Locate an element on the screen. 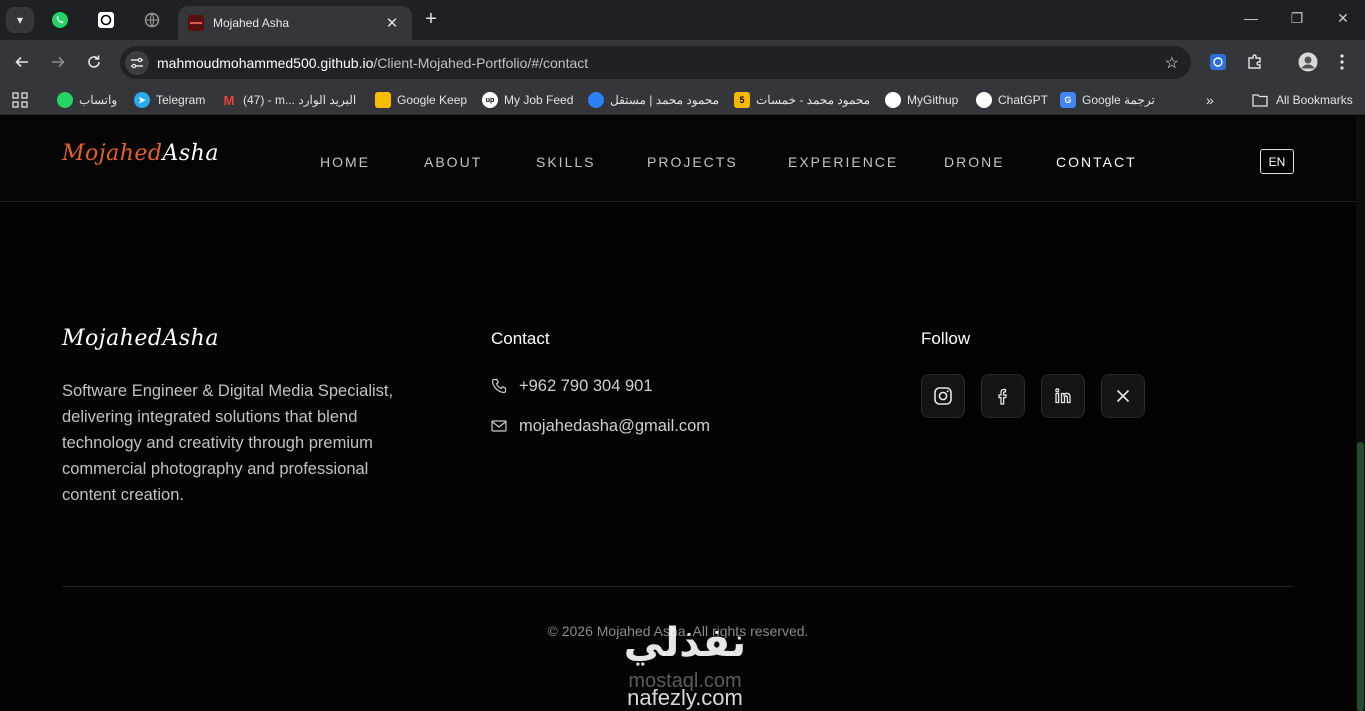  folder-icon is located at coordinates (1260, 100).